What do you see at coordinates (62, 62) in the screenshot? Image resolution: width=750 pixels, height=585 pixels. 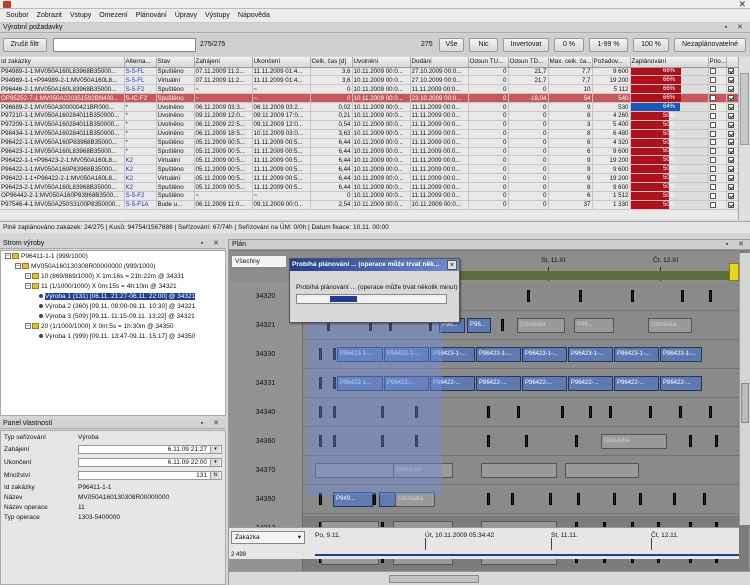 I see `column-header: Id zakázky` at bounding box center [62, 62].